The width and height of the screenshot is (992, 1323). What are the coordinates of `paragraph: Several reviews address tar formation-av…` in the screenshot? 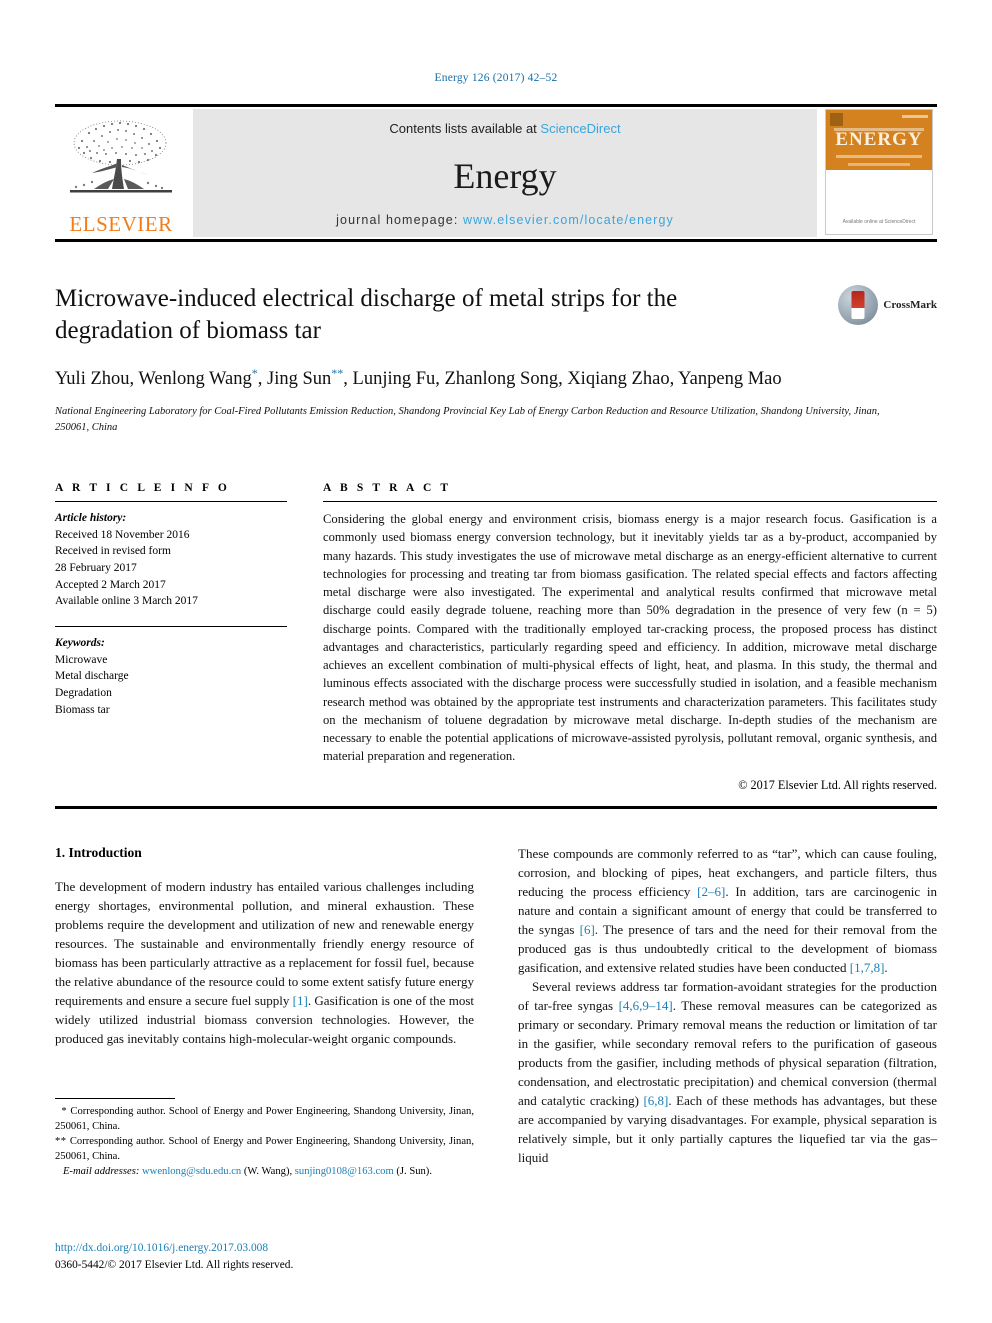 It's located at (727, 1073).